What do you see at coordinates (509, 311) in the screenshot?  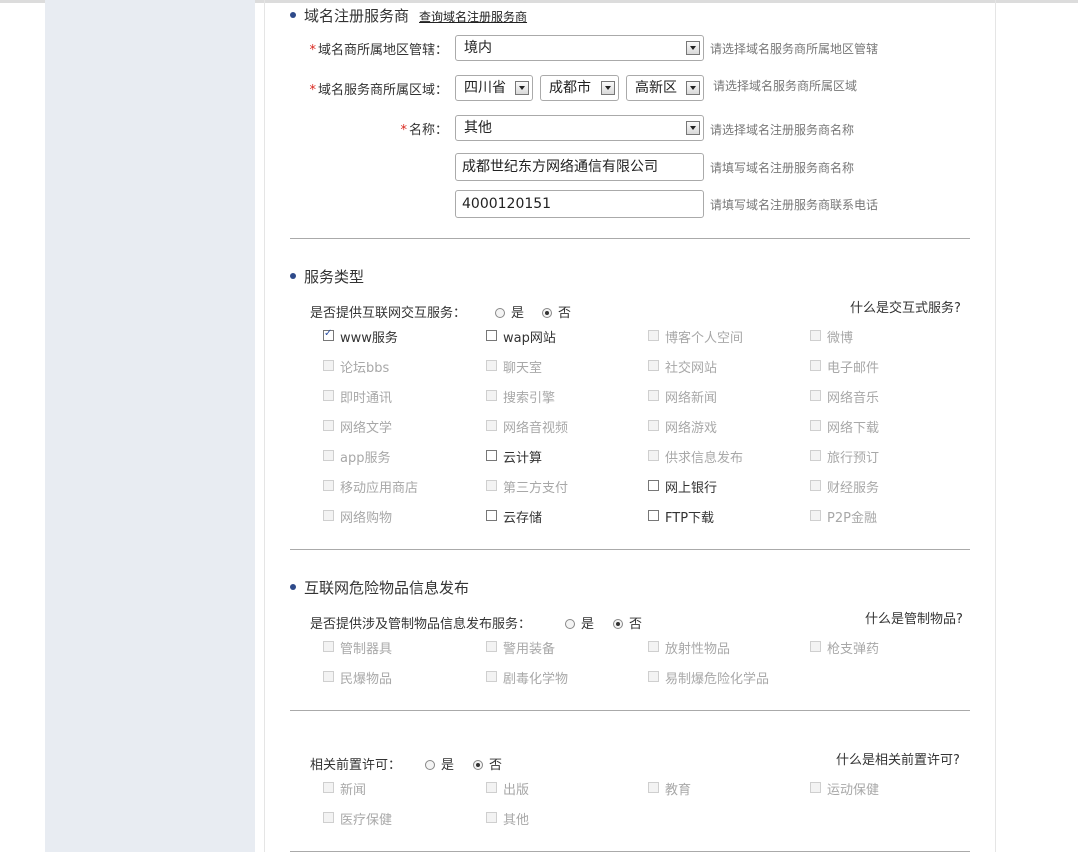 I see `interactive-yes-radio: 是` at bounding box center [509, 311].